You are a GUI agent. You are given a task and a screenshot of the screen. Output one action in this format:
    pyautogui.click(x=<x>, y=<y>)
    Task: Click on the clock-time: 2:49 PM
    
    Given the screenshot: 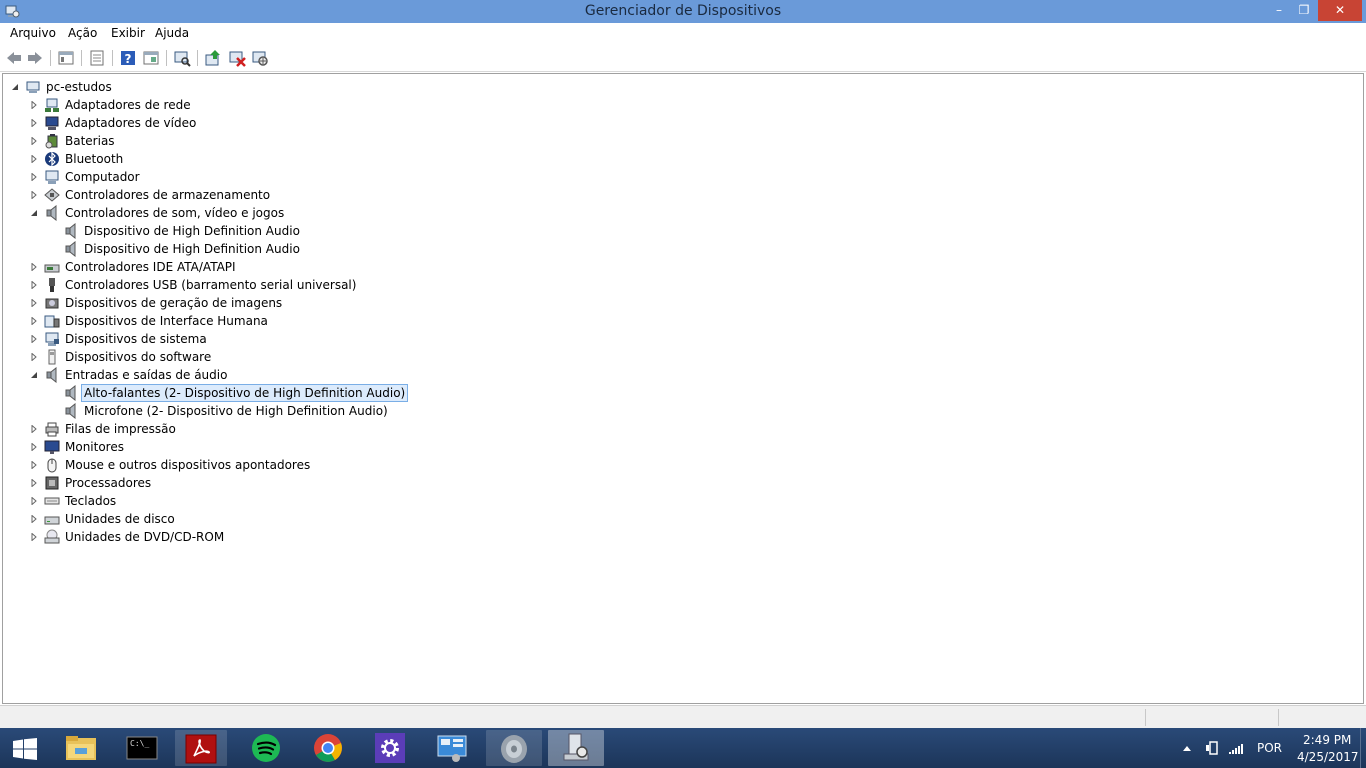 What is the action you would take?
    pyautogui.click(x=1327, y=740)
    